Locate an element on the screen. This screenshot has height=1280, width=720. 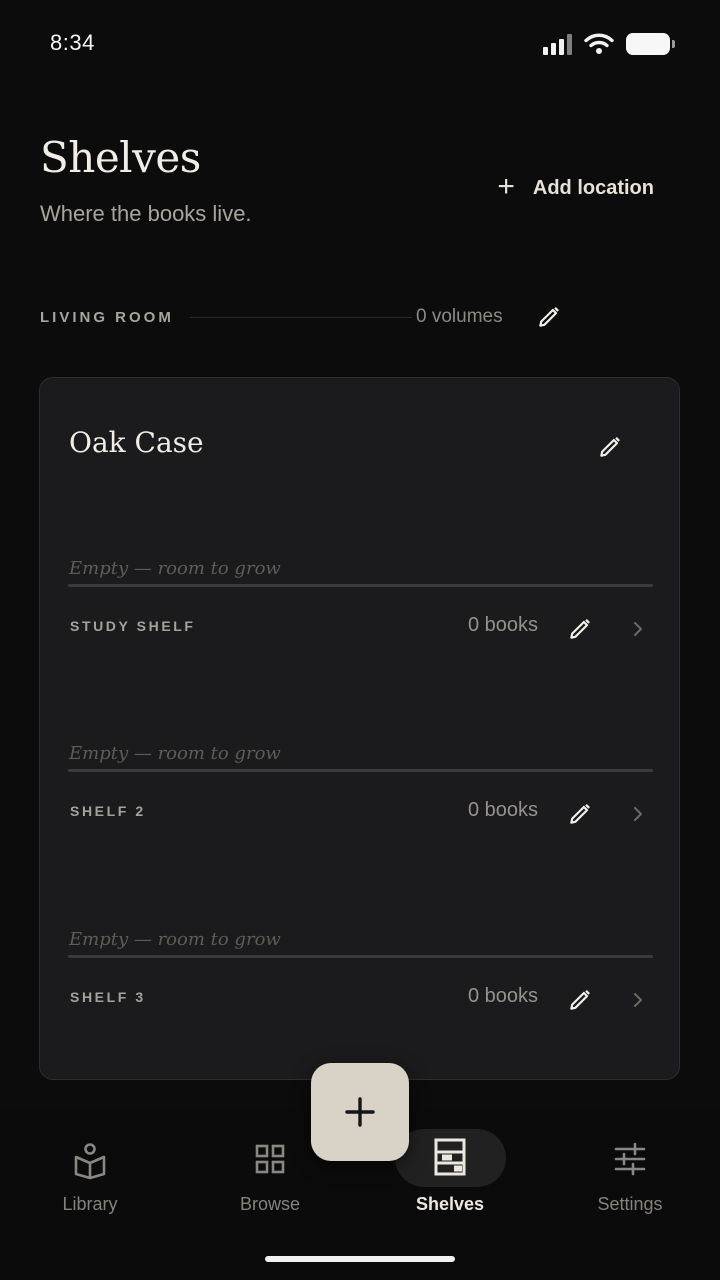
plus-icon: + is located at coordinates (506, 186).